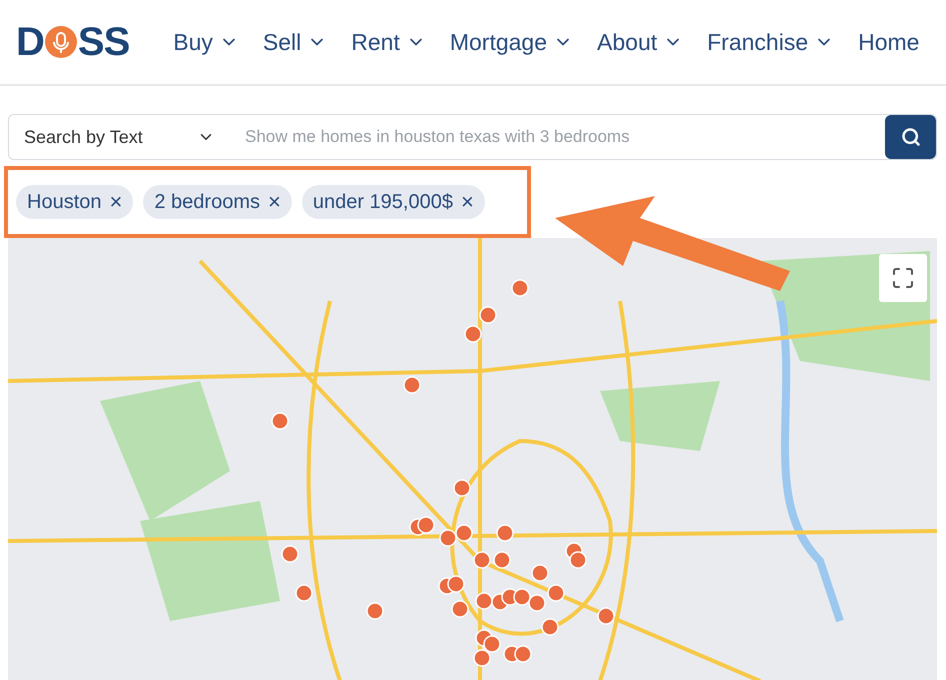 The width and height of the screenshot is (946, 680). Describe the element at coordinates (640, 42) in the screenshot. I see `nav-link: About` at that location.